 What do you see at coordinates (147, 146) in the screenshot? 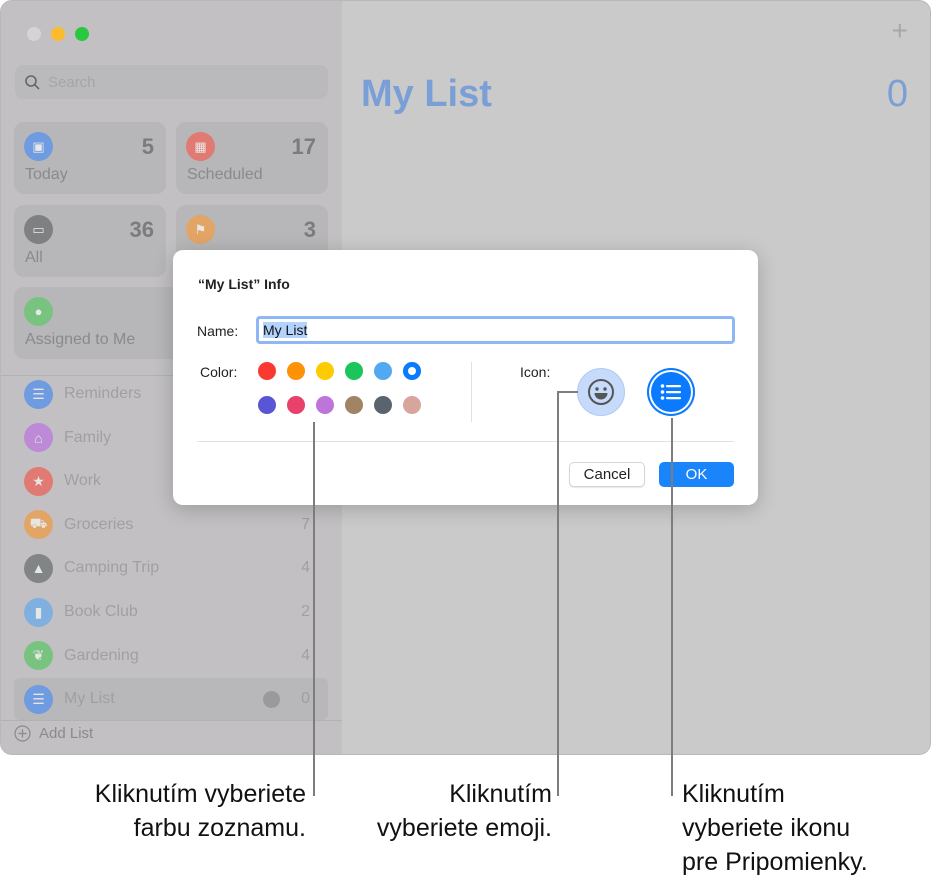
I see `smart-list-count: 5` at bounding box center [147, 146].